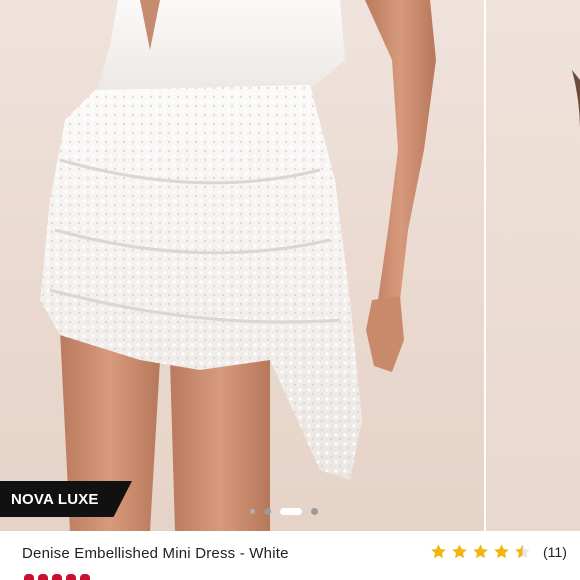 The height and width of the screenshot is (580, 580). What do you see at coordinates (533, 265) in the screenshot?
I see `next-product-photo-peek` at bounding box center [533, 265].